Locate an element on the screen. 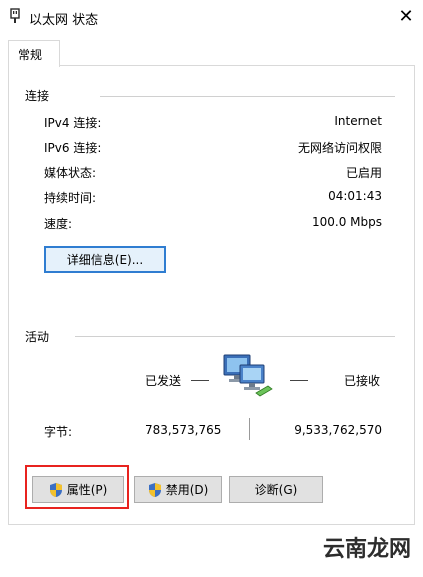 The image size is (423, 577). network-computers-icon is located at coordinates (248, 375).